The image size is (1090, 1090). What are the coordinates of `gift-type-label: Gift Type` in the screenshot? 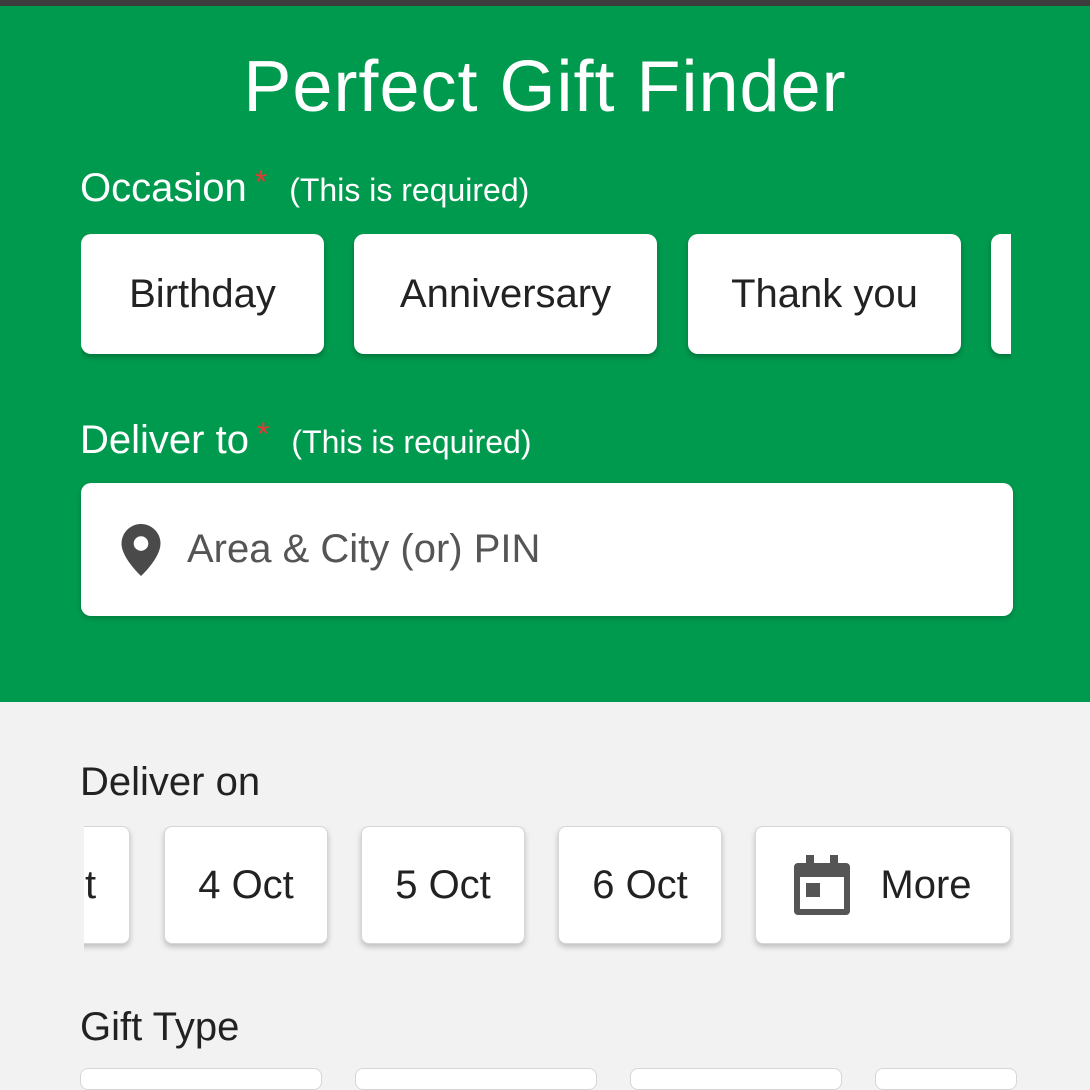 It's located at (160, 1027).